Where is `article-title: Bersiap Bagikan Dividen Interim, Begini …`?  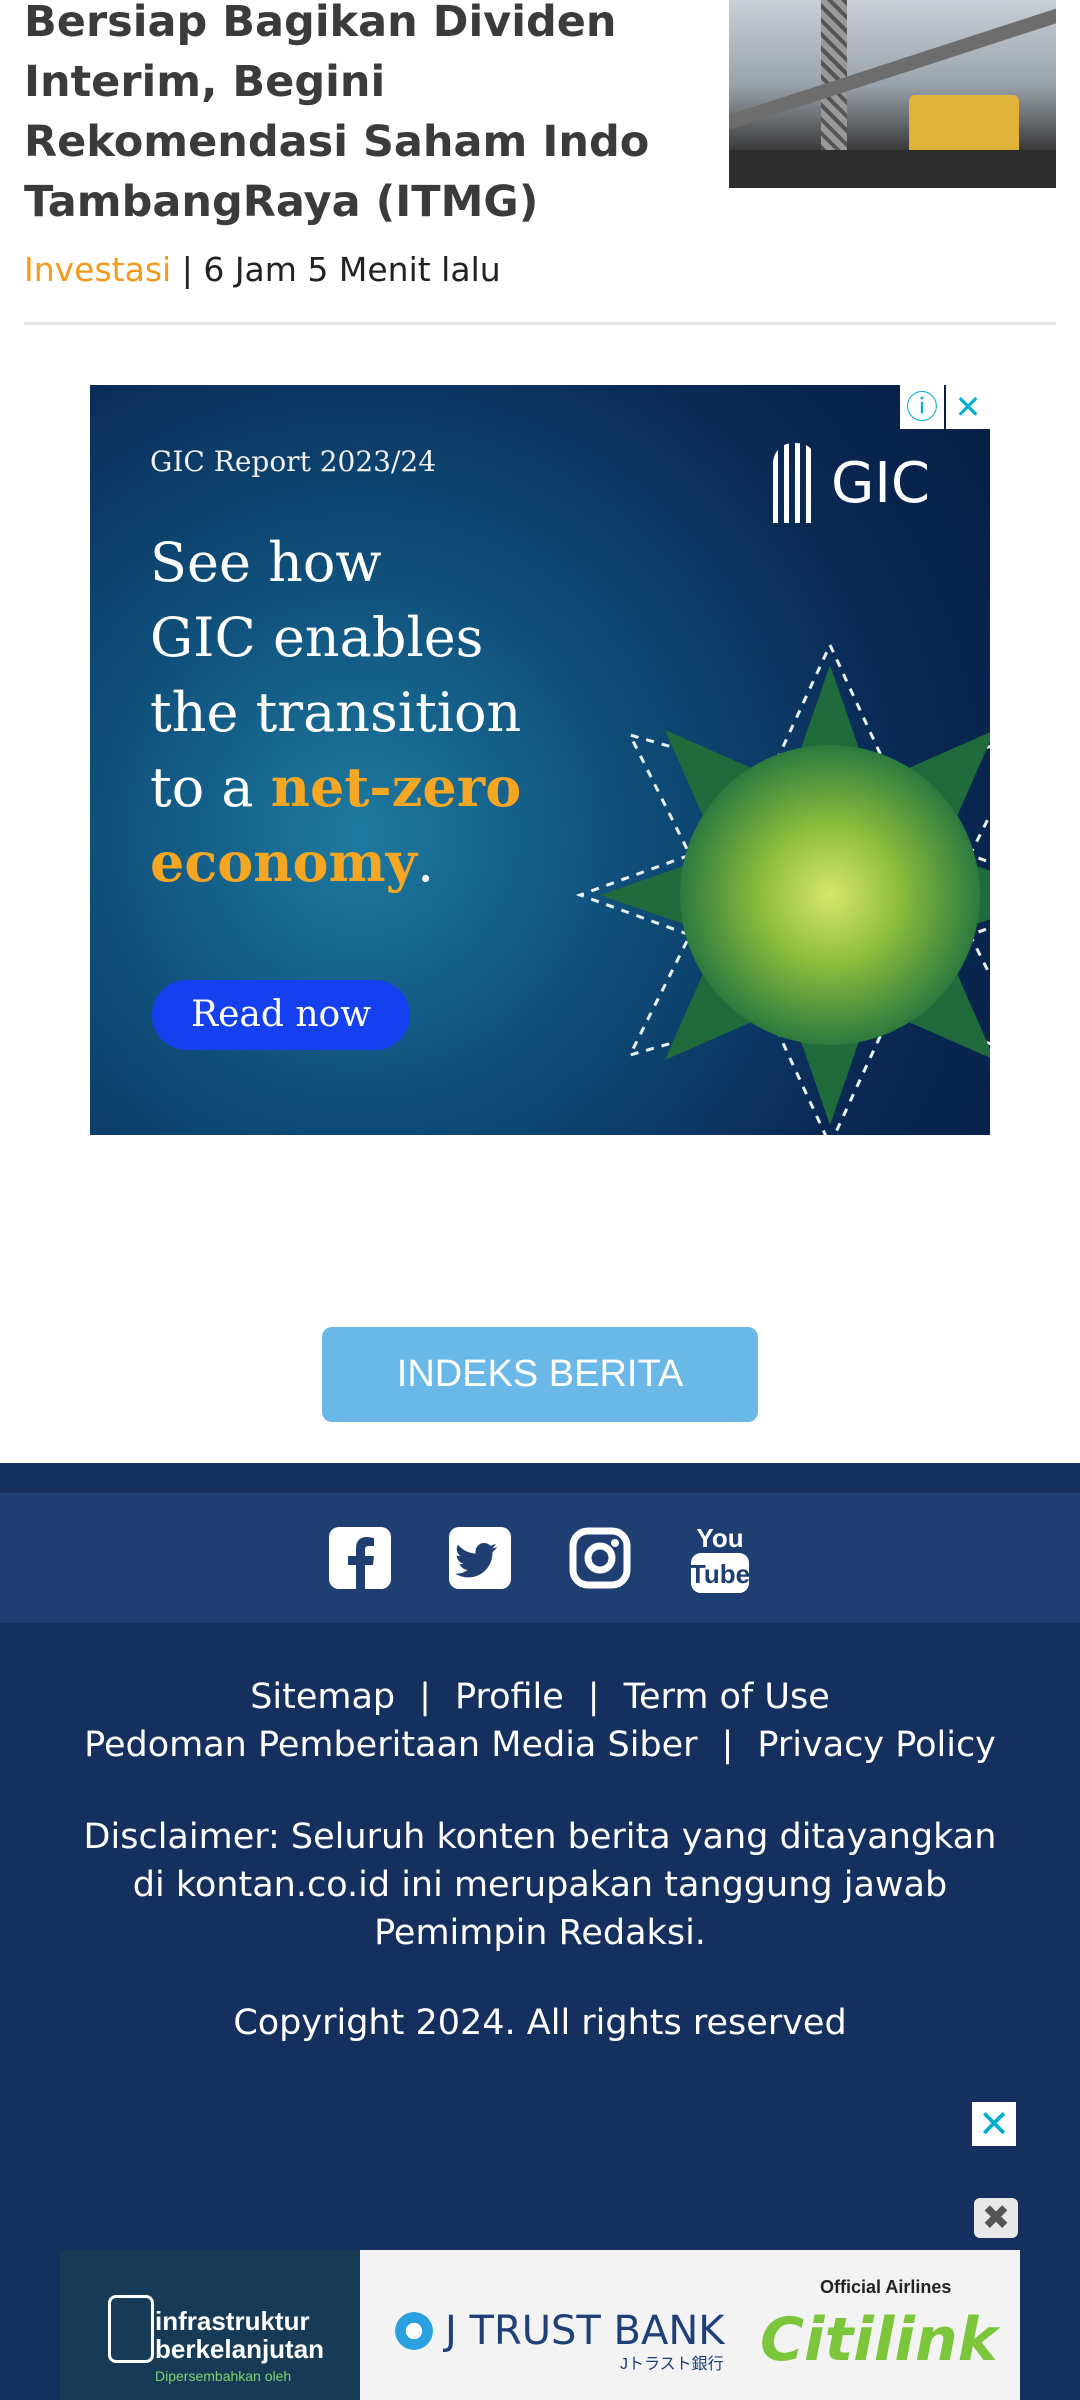
article-title: Bersiap Bagikan Dividen Interim, Begini … is located at coordinates (364, 116).